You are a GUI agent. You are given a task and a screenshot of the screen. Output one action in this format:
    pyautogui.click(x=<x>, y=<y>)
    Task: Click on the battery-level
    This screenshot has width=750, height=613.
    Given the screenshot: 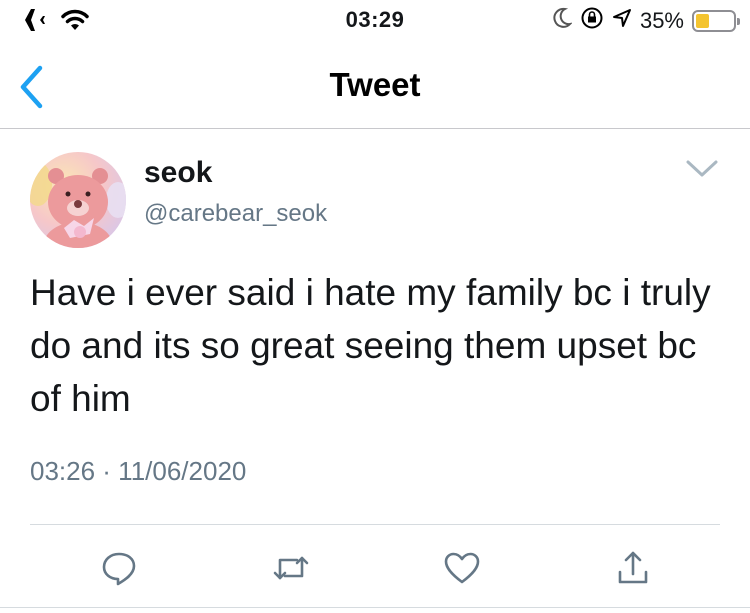 What is the action you would take?
    pyautogui.click(x=702, y=20)
    